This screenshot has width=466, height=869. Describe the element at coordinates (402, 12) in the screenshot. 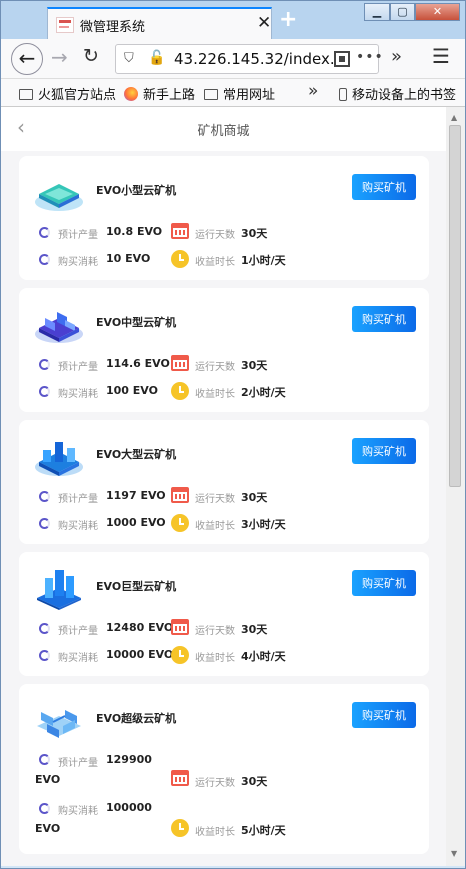

I see `maximize-button: ▢` at that location.